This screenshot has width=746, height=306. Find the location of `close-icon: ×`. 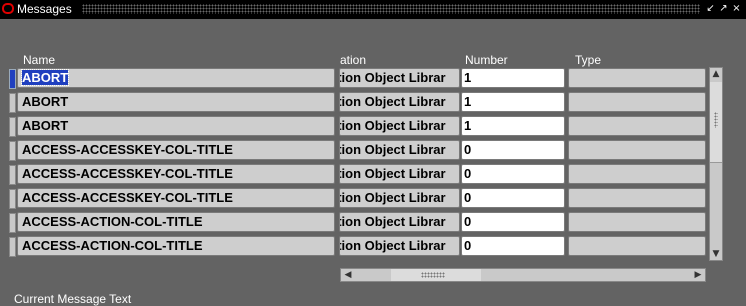

close-icon: × is located at coordinates (736, 9).